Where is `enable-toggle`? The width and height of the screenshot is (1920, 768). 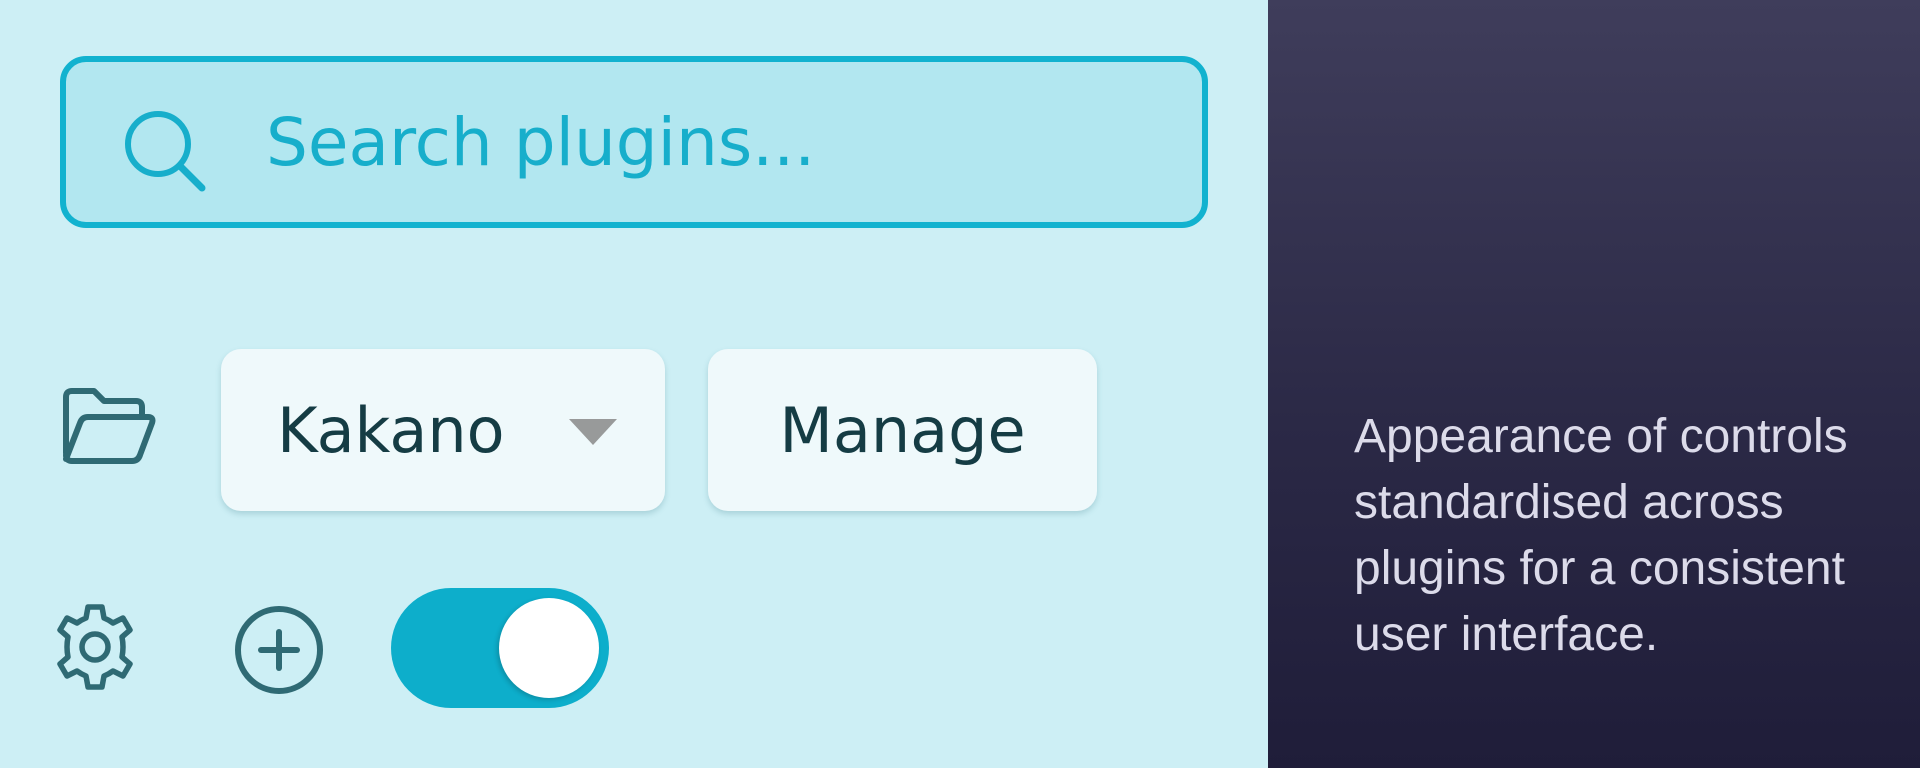 enable-toggle is located at coordinates (500, 648).